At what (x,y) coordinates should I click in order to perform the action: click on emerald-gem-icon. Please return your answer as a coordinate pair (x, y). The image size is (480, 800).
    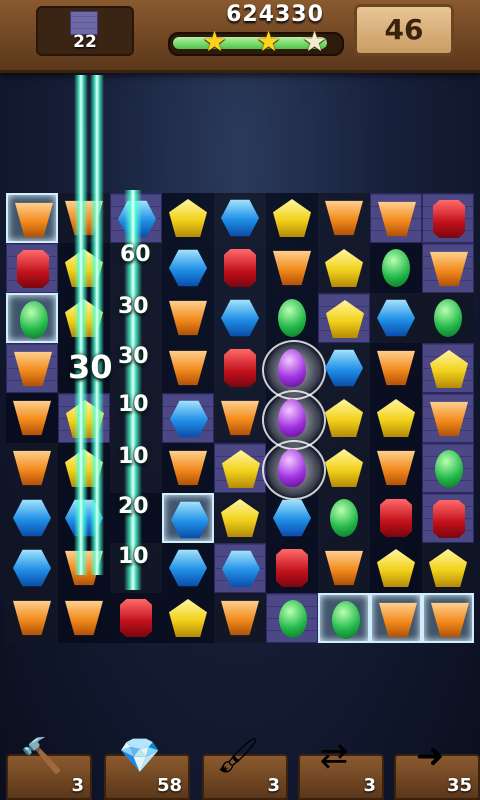
    Looking at the image, I should click on (448, 318).